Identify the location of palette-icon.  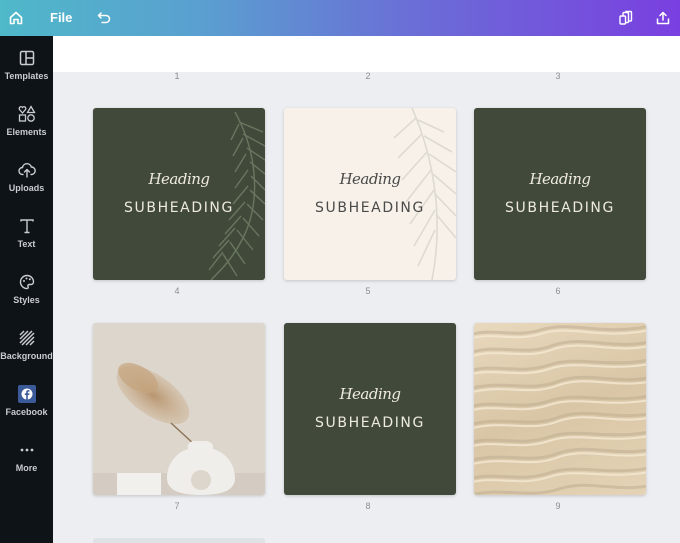
(27, 282).